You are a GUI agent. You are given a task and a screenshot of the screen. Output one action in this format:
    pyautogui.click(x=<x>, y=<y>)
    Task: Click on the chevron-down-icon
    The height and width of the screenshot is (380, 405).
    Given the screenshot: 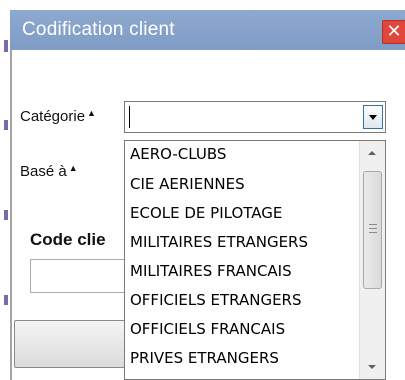 What is the action you would take?
    pyautogui.click(x=373, y=117)
    